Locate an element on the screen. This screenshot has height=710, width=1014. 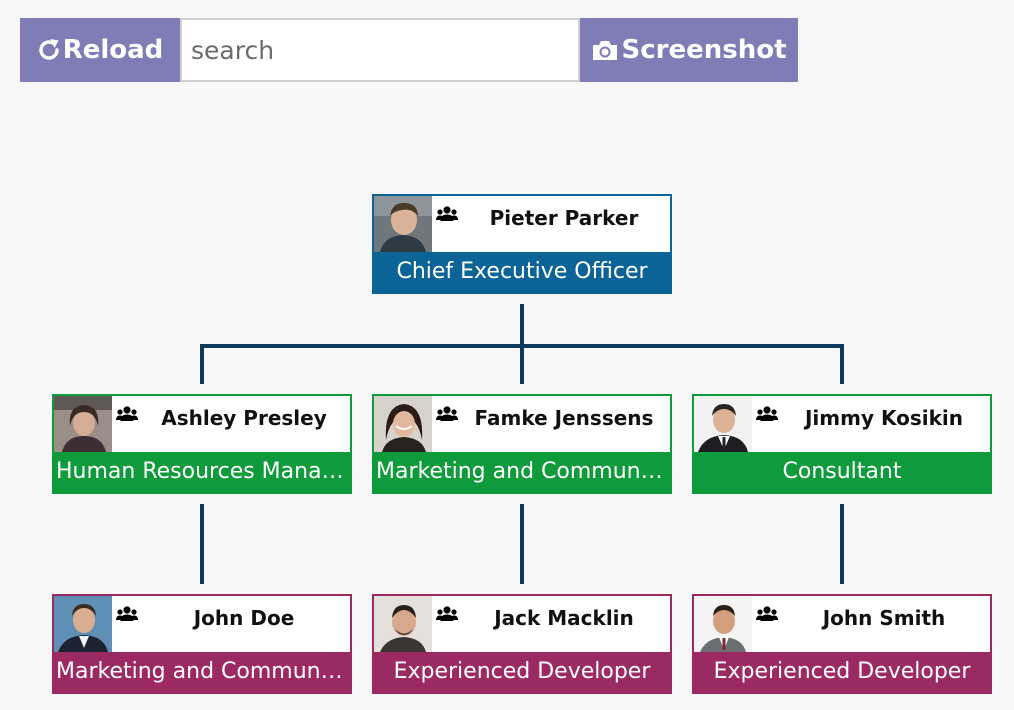
employee-name: Famke Jenssens is located at coordinates (564, 418).